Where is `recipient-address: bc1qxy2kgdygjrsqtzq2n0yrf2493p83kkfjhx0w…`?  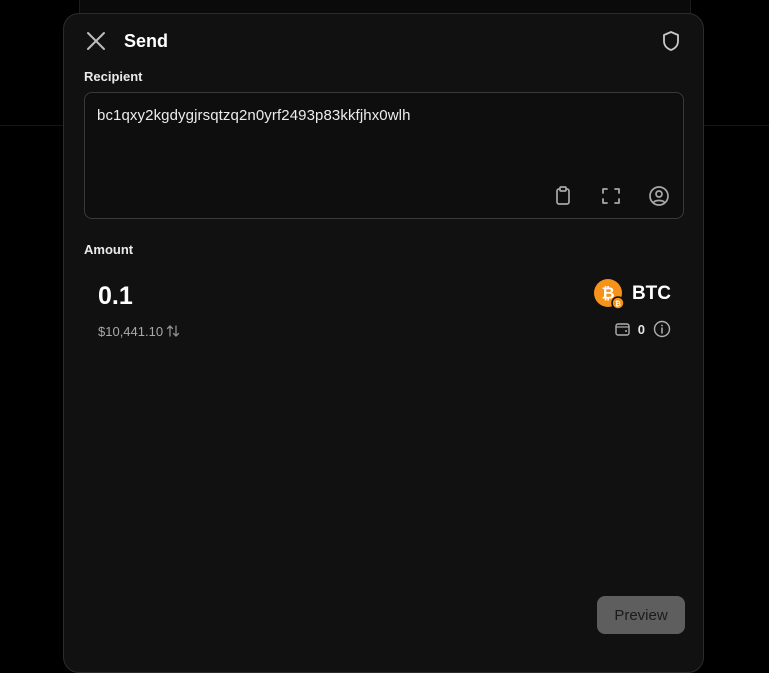 recipient-address: bc1qxy2kgdygjrsqtzq2n0yrf2493p83kkfjhx0w… is located at coordinates (254, 115).